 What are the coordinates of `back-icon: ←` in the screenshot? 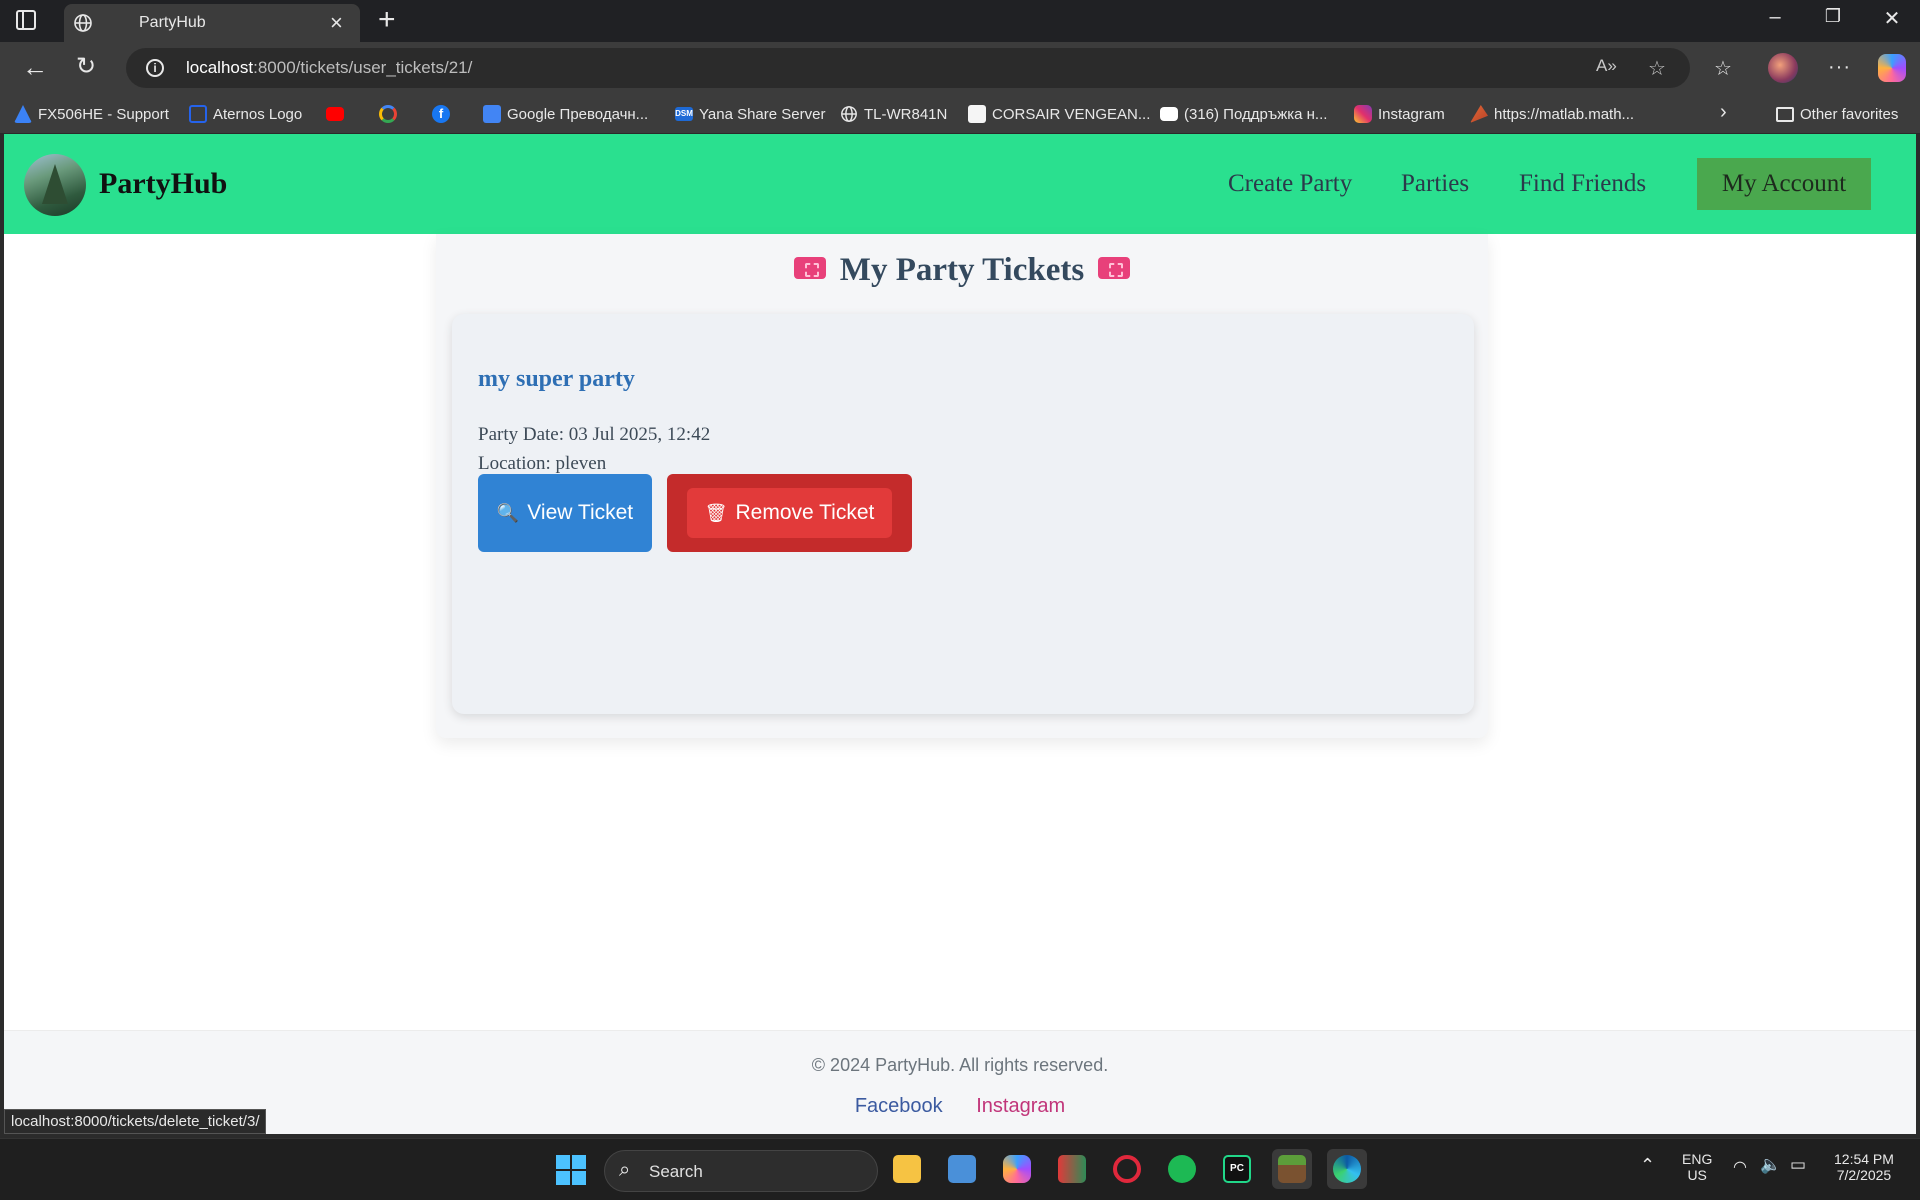 It's located at (35, 67).